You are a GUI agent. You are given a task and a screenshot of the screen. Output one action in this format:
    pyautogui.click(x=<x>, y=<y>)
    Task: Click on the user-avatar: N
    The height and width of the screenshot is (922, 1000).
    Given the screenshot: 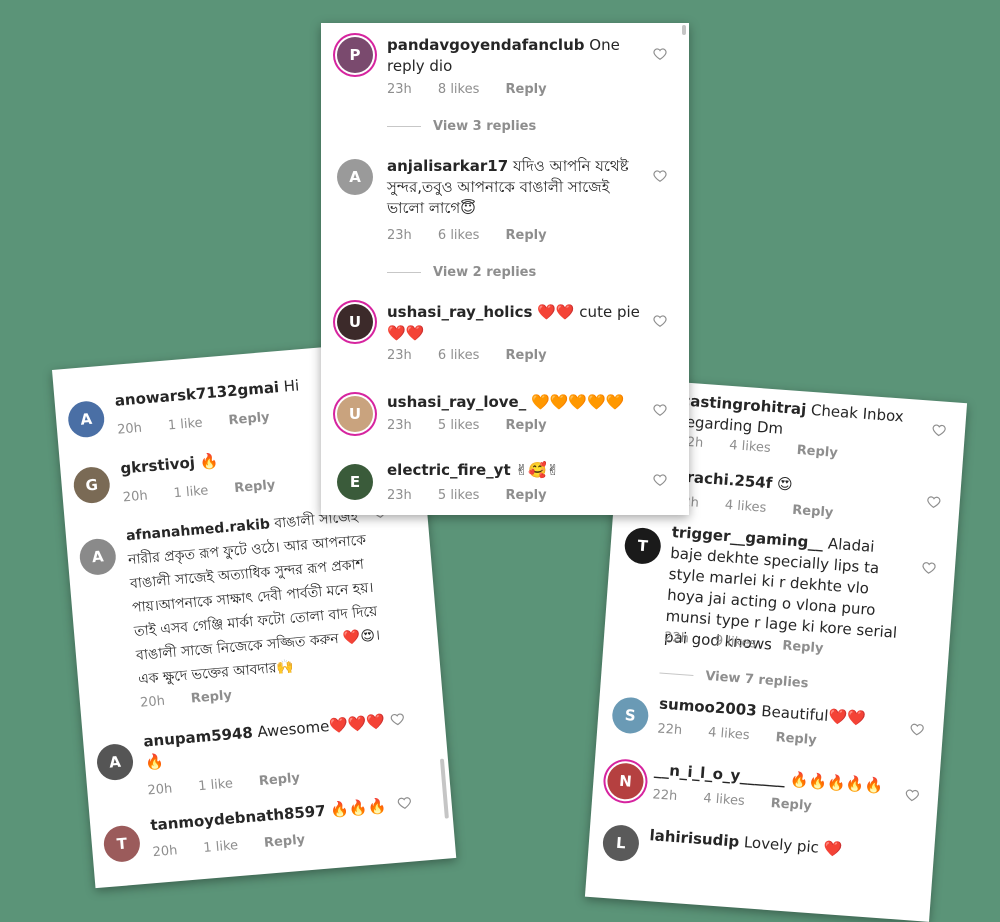 What is the action you would take?
    pyautogui.click(x=625, y=781)
    